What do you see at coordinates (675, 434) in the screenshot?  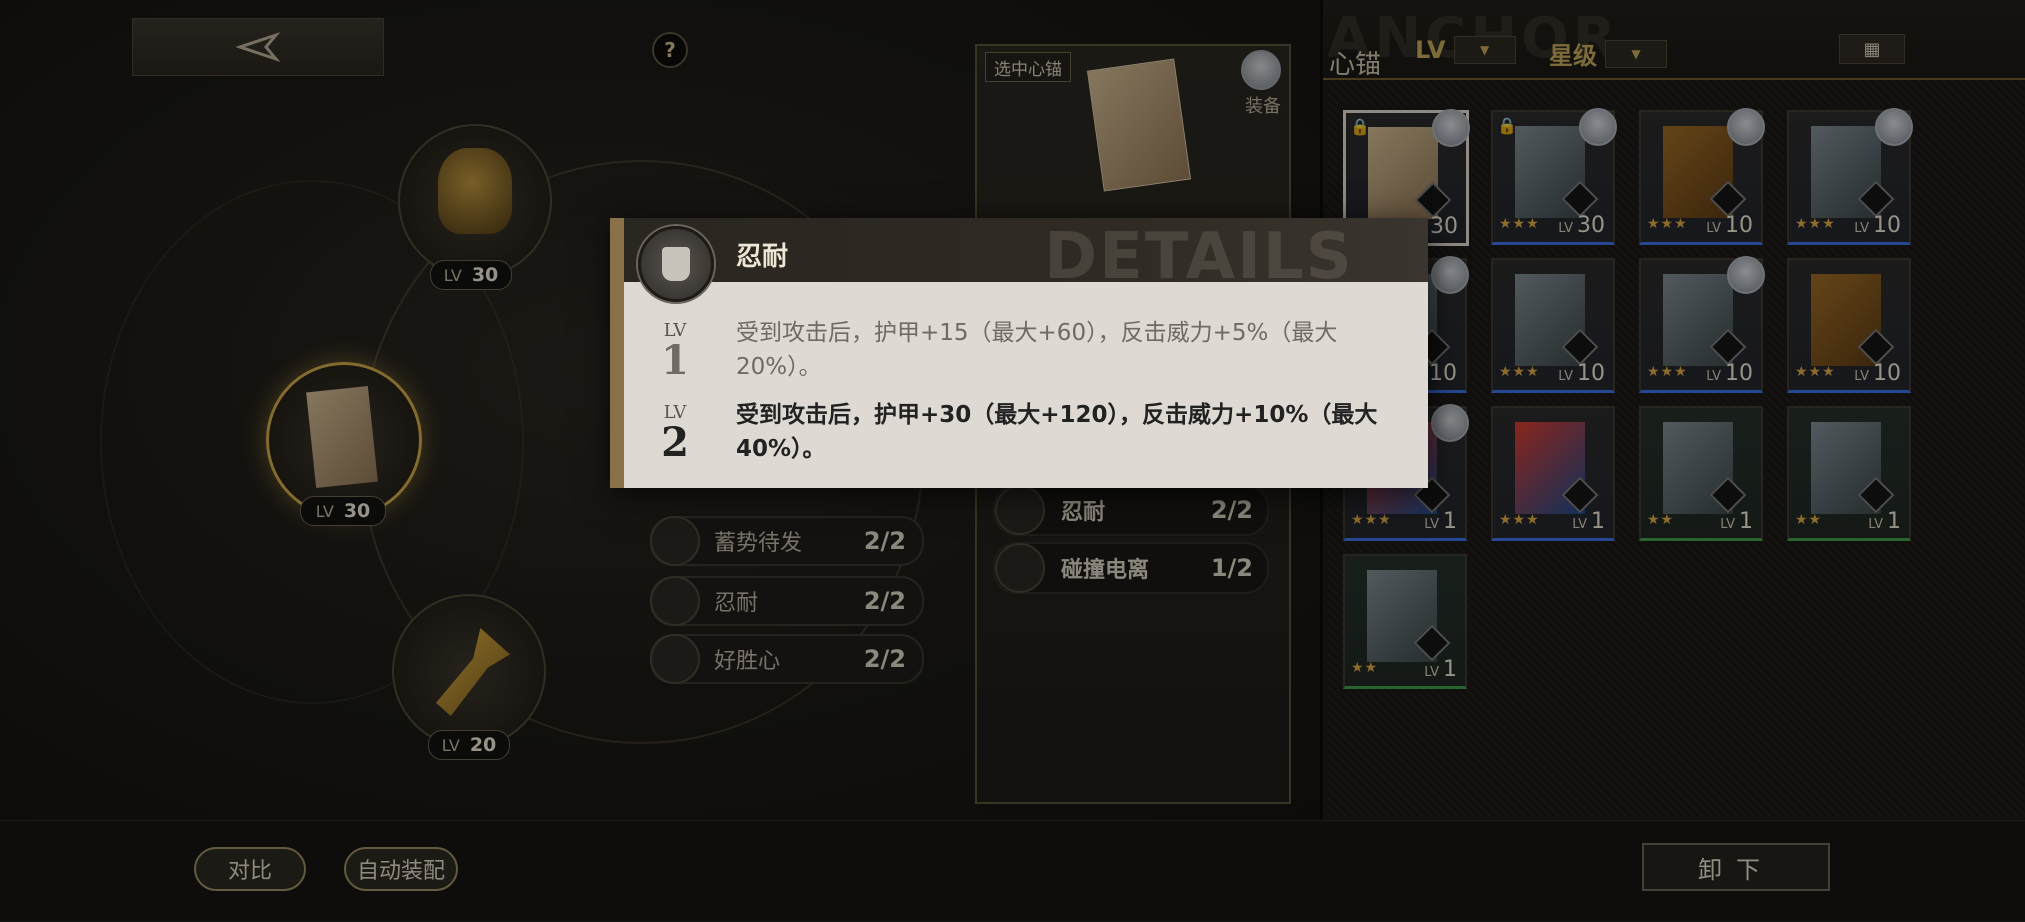 I see `level-2-badge: LV 2` at bounding box center [675, 434].